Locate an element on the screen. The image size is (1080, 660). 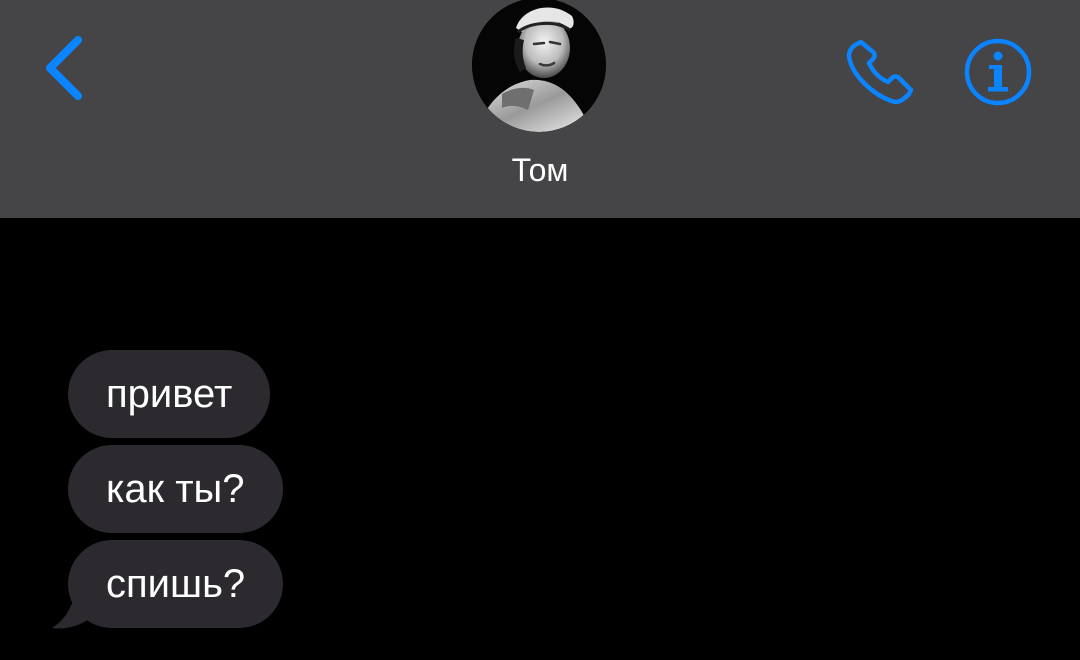
message-bubble: привет is located at coordinates (169, 394).